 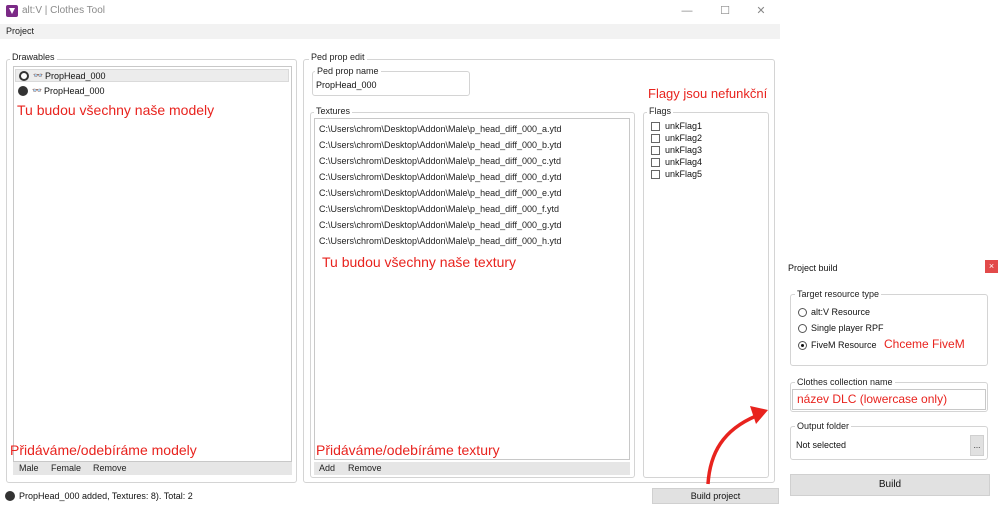 What do you see at coordinates (66, 468) in the screenshot?
I see `female-button: Female` at bounding box center [66, 468].